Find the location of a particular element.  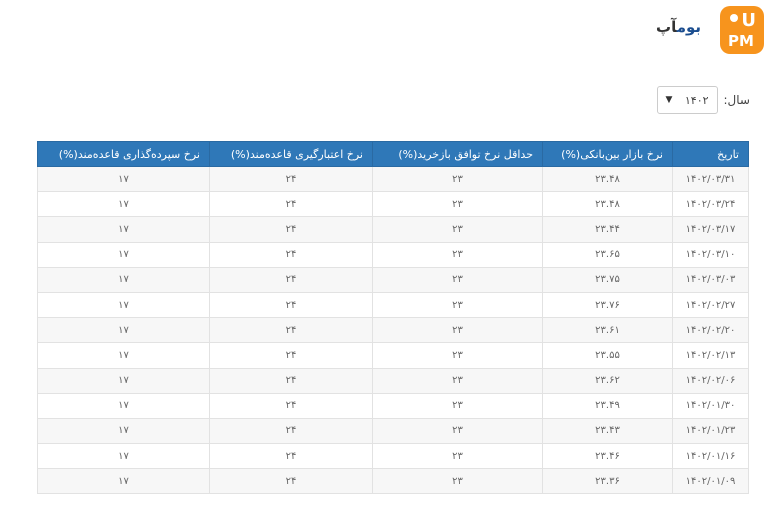

year-select: ۱۴۰۲ ▼ is located at coordinates (687, 100).